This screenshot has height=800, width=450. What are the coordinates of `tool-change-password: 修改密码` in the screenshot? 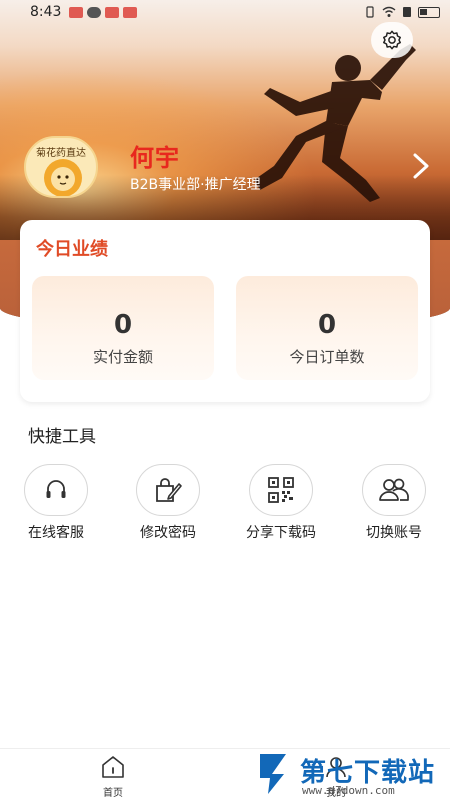 It's located at (168, 503).